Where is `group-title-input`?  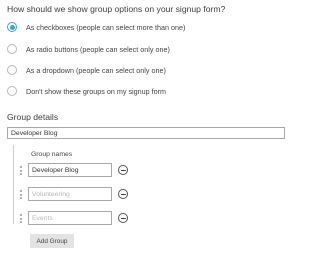 group-title-input is located at coordinates (146, 133).